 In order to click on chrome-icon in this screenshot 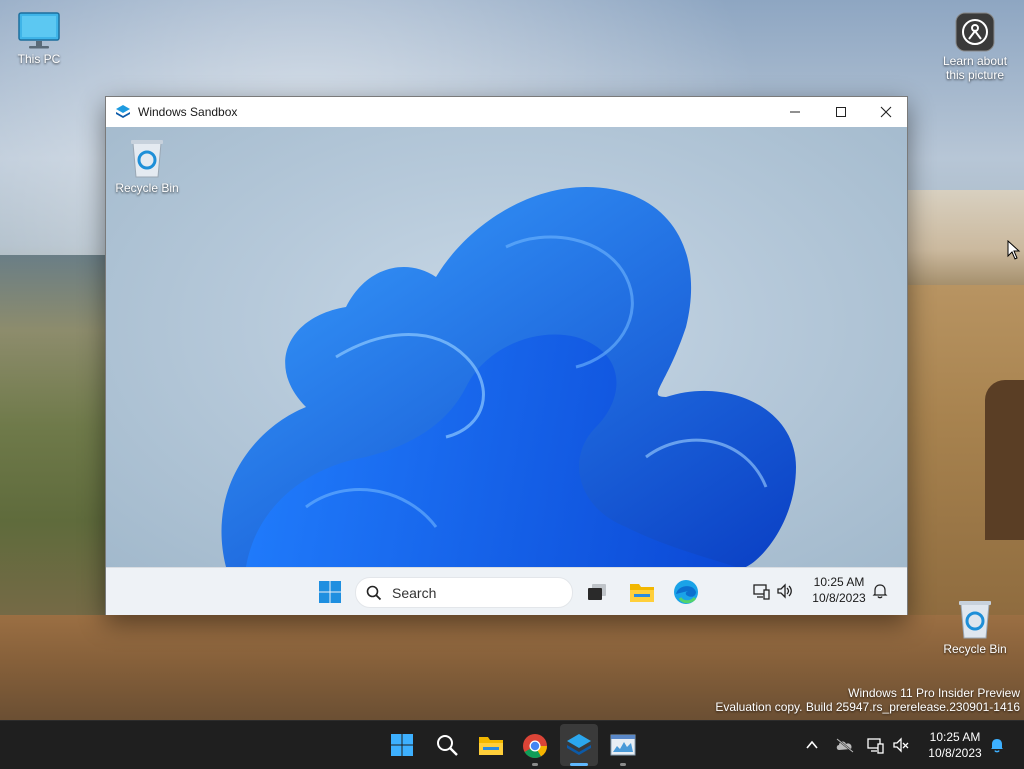, I will do `click(535, 746)`.